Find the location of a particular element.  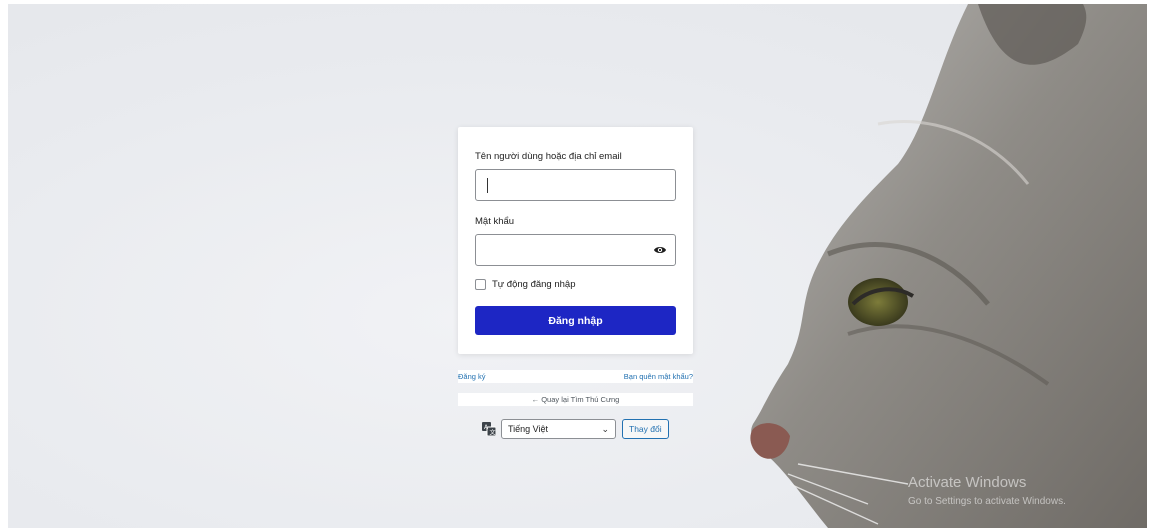

chevron-down-icon: ⌄ is located at coordinates (605, 428).